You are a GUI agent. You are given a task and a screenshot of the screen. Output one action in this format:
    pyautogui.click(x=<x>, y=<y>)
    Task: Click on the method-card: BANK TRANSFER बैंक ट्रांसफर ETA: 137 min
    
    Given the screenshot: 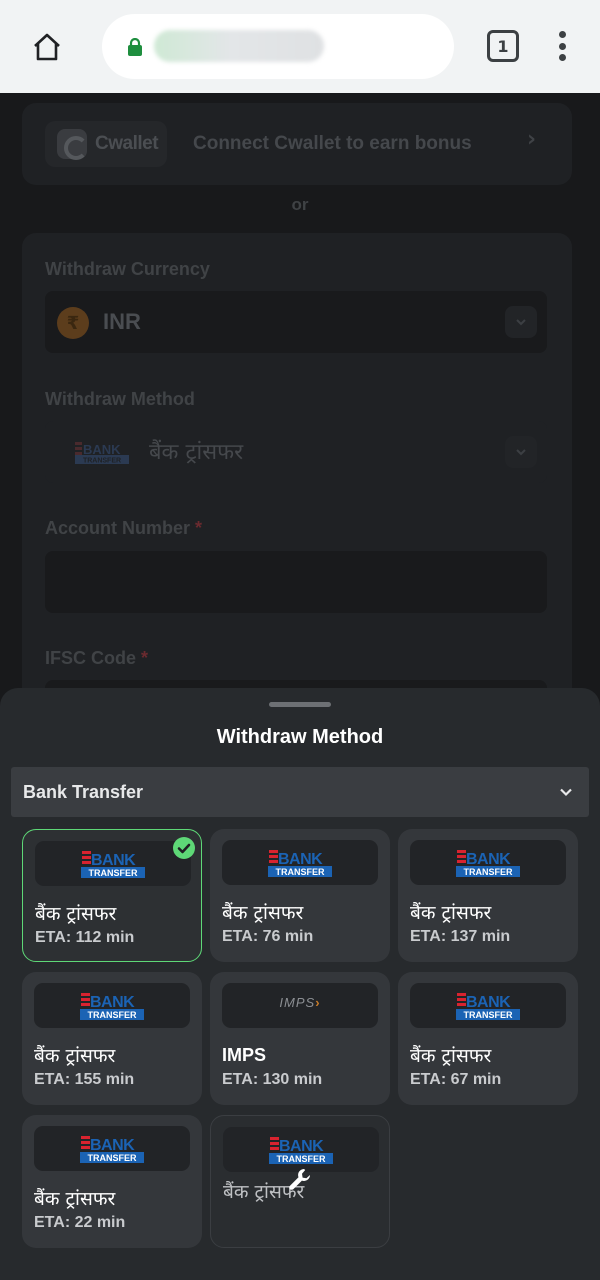 What is the action you would take?
    pyautogui.click(x=488, y=895)
    